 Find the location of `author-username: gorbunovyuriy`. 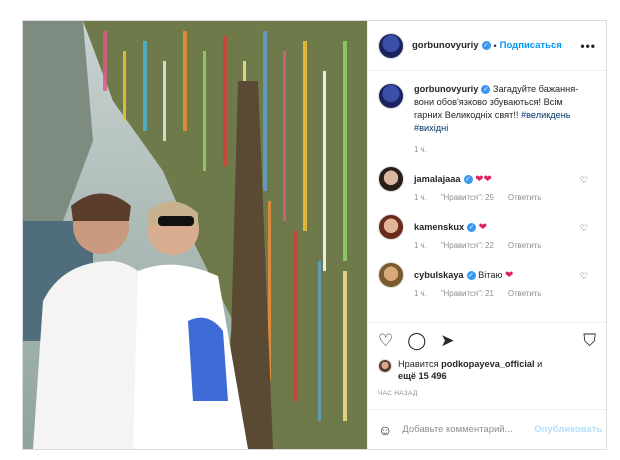

author-username: gorbunovyuriy is located at coordinates (445, 45).